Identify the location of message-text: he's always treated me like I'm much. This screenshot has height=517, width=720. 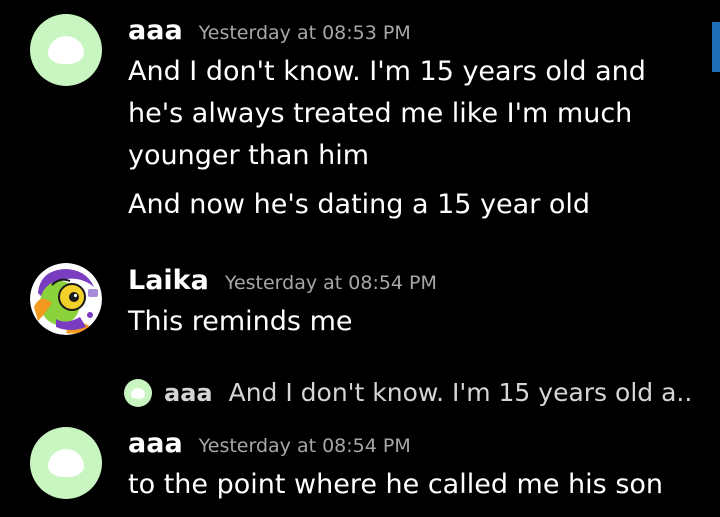
(380, 113).